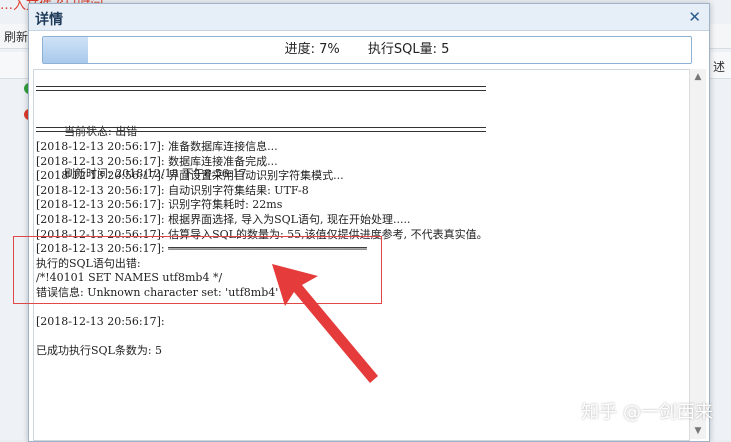  Describe the element at coordinates (325, 323) in the screenshot. I see `annotation-arrow-icon` at that location.